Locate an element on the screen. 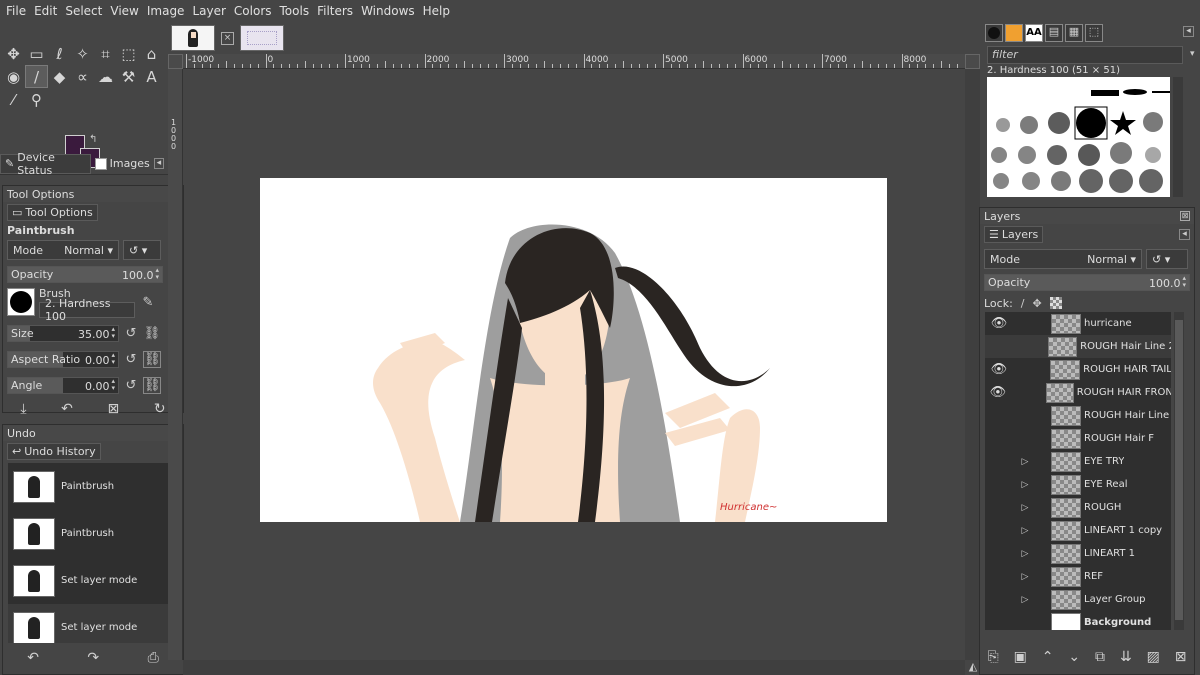 This screenshot has width=1200, height=675. duplicate-layer-icon: ⧉ is located at coordinates (1100, 657).